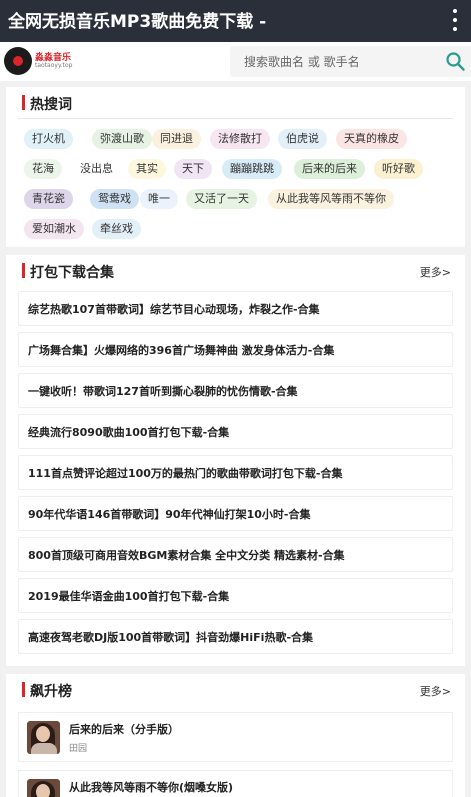  I want to click on pack-row: 综艺热歌107首带歌词】综艺节目心动现场，炸裂之作-合集, so click(235, 308).